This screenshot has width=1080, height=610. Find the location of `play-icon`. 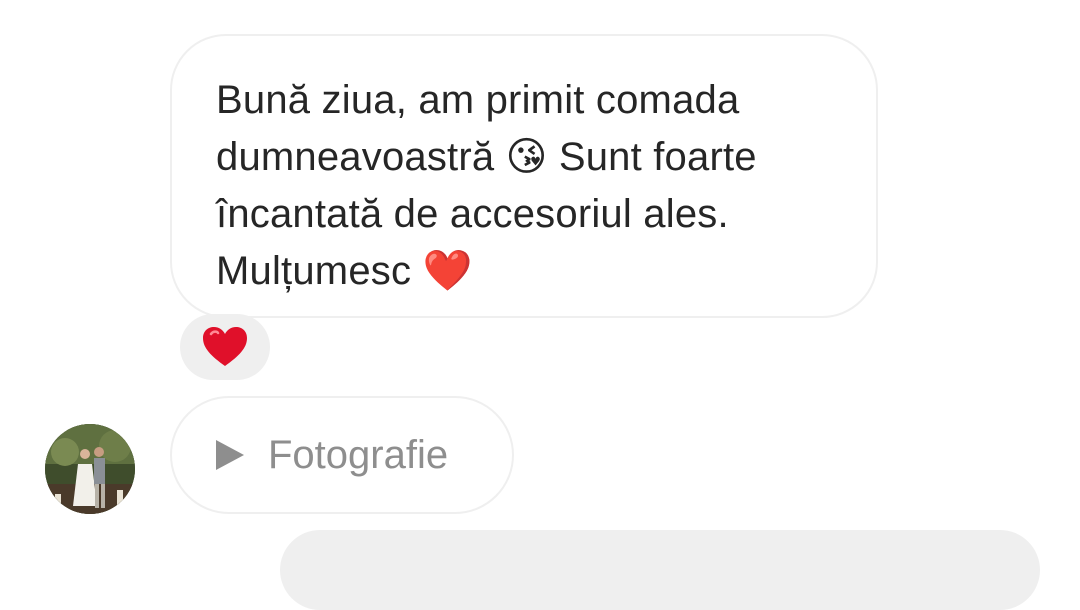

play-icon is located at coordinates (230, 455).